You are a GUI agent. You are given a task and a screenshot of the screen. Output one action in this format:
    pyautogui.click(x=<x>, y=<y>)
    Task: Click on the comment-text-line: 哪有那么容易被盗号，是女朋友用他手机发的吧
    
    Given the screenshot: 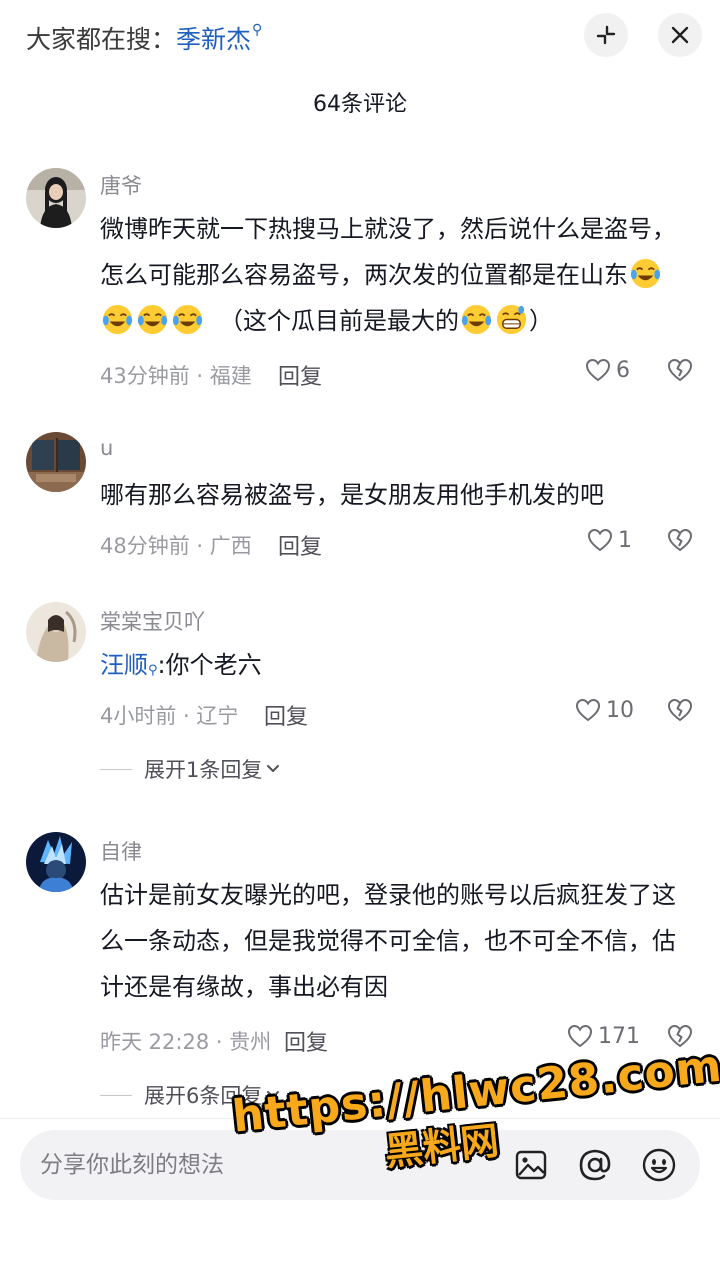 What is the action you would take?
    pyautogui.click(x=352, y=495)
    